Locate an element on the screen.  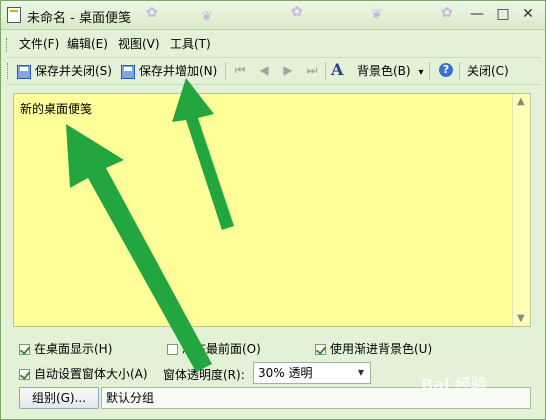
baidu-watermark: Bai 经验 is located at coordinates (454, 384).